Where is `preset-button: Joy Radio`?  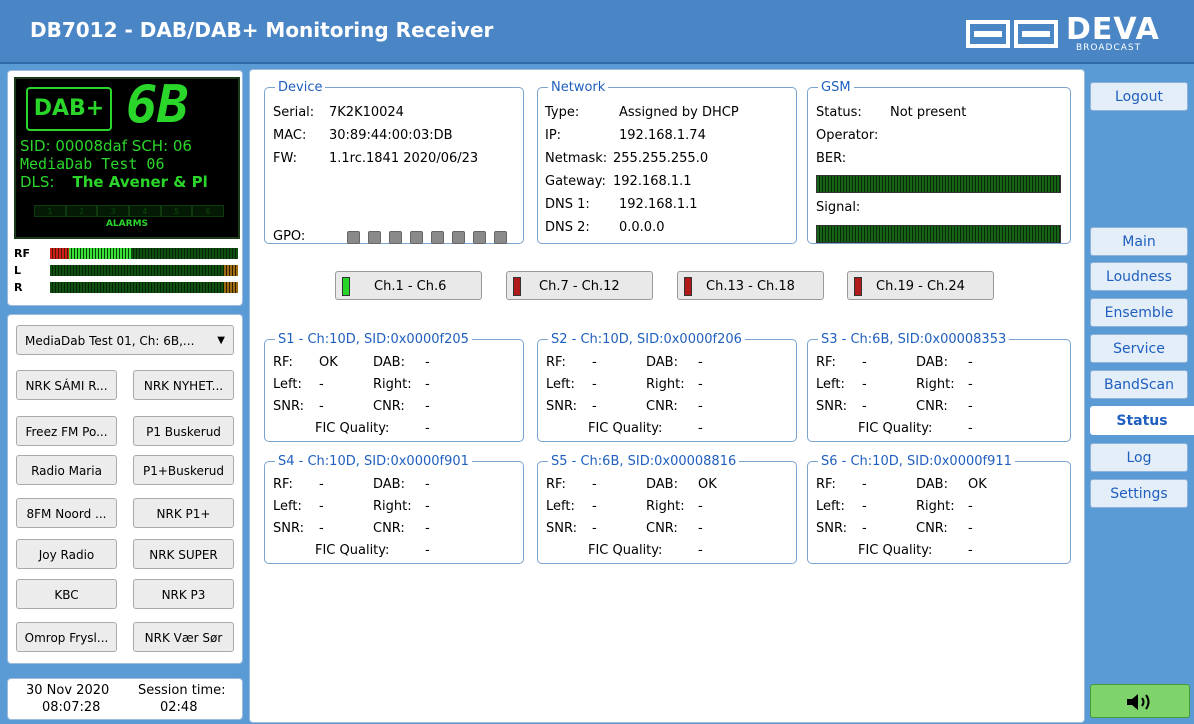
preset-button: Joy Radio is located at coordinates (66, 554).